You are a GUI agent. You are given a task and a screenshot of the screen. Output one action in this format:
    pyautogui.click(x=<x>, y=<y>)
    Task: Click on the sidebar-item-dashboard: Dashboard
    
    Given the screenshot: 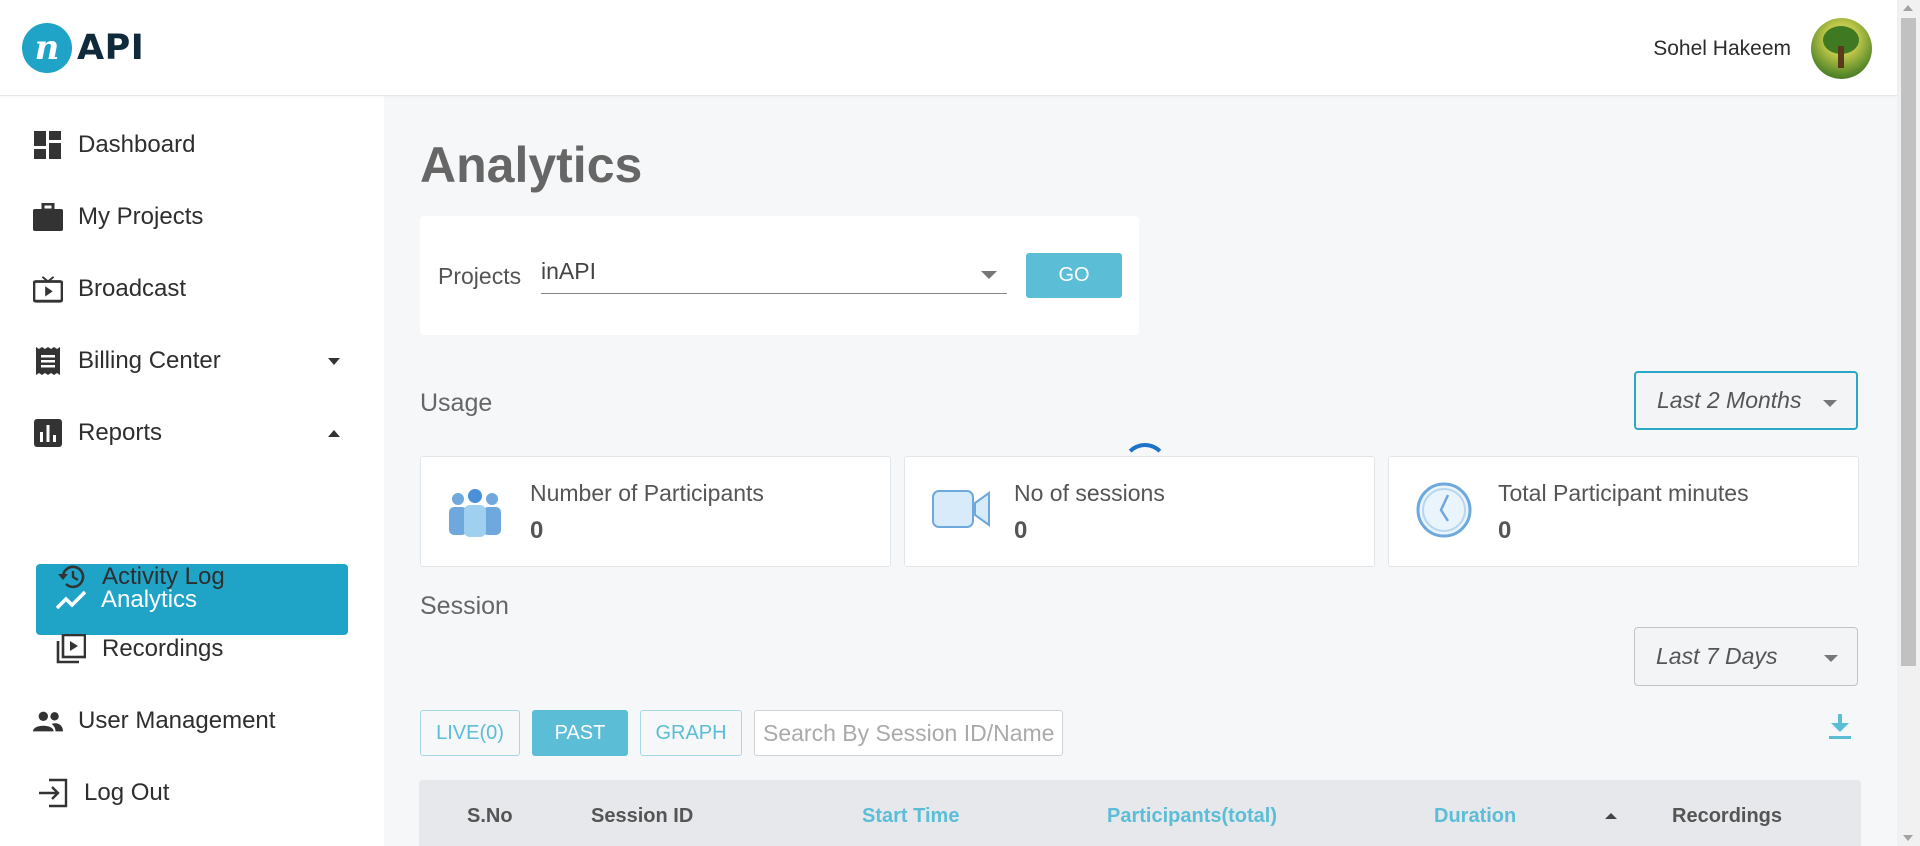 What is the action you would take?
    pyautogui.click(x=192, y=145)
    